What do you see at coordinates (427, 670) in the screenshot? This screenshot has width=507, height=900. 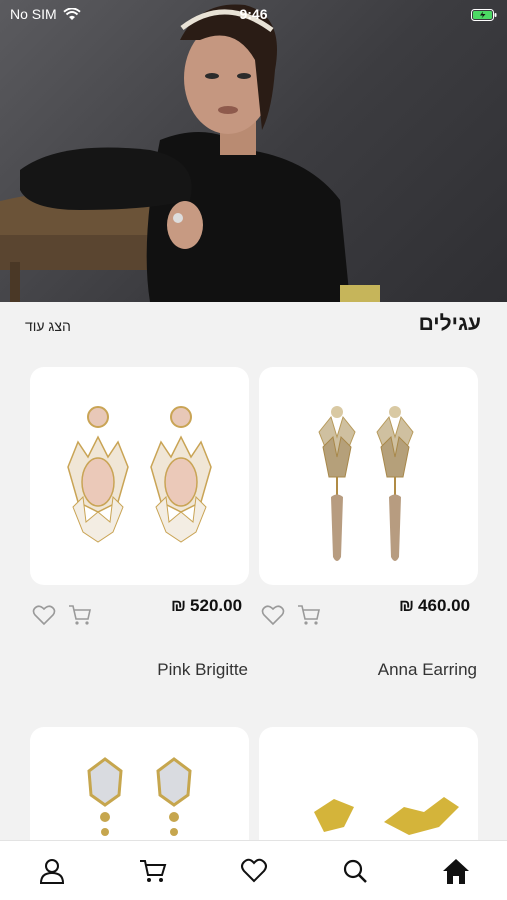 I see `product-name-anna-earring: Anna Earring` at bounding box center [427, 670].